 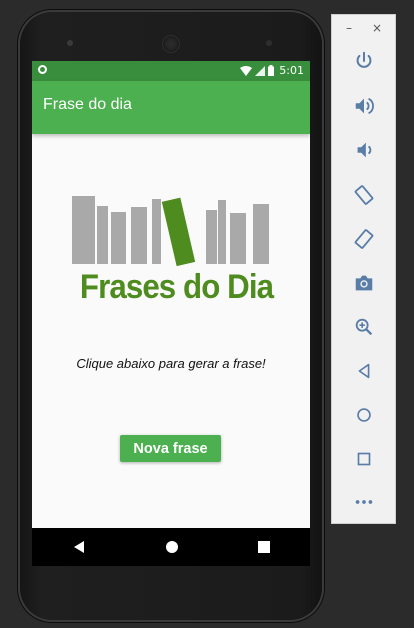 I want to click on front-camera, so click(x=70, y=43).